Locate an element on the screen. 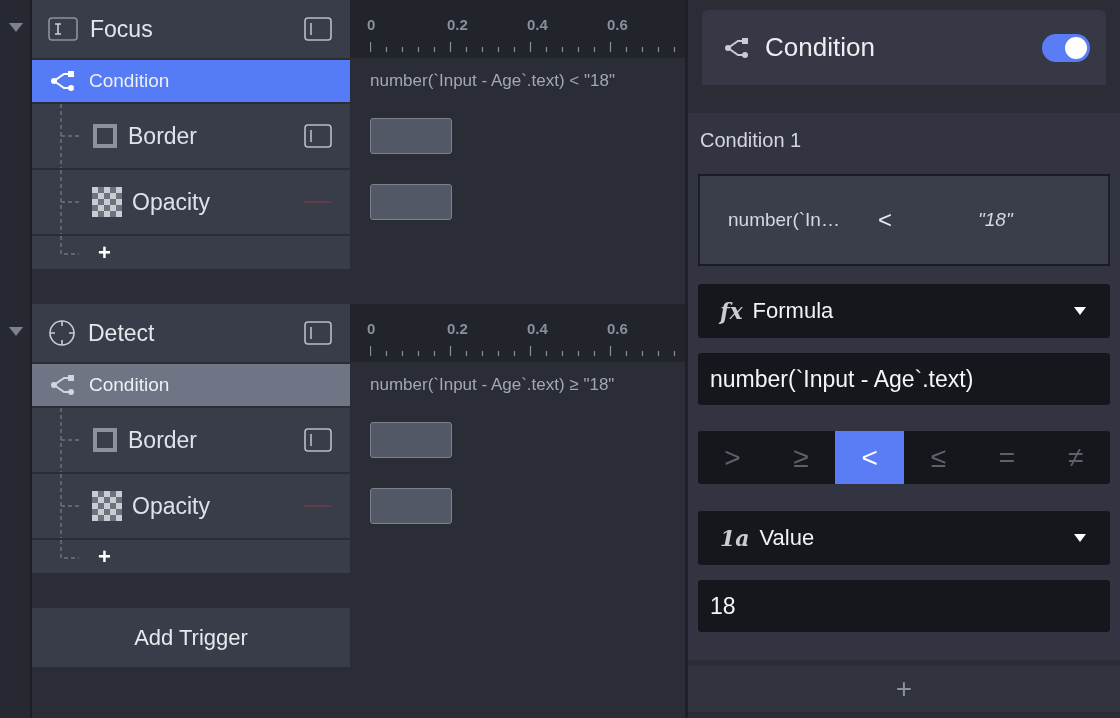 The image size is (1120, 718). condition-expression: number(`Input - Age`.text) ≥ "18" is located at coordinates (492, 385).